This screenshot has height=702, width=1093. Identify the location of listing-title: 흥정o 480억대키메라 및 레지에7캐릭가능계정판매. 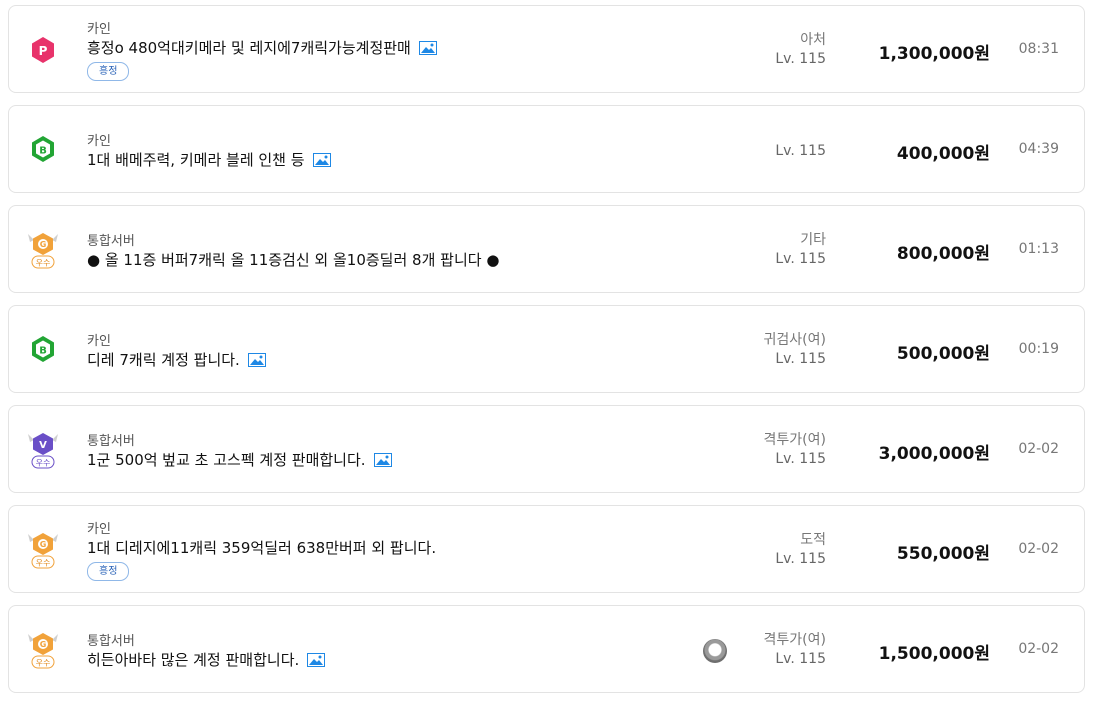
(262, 48).